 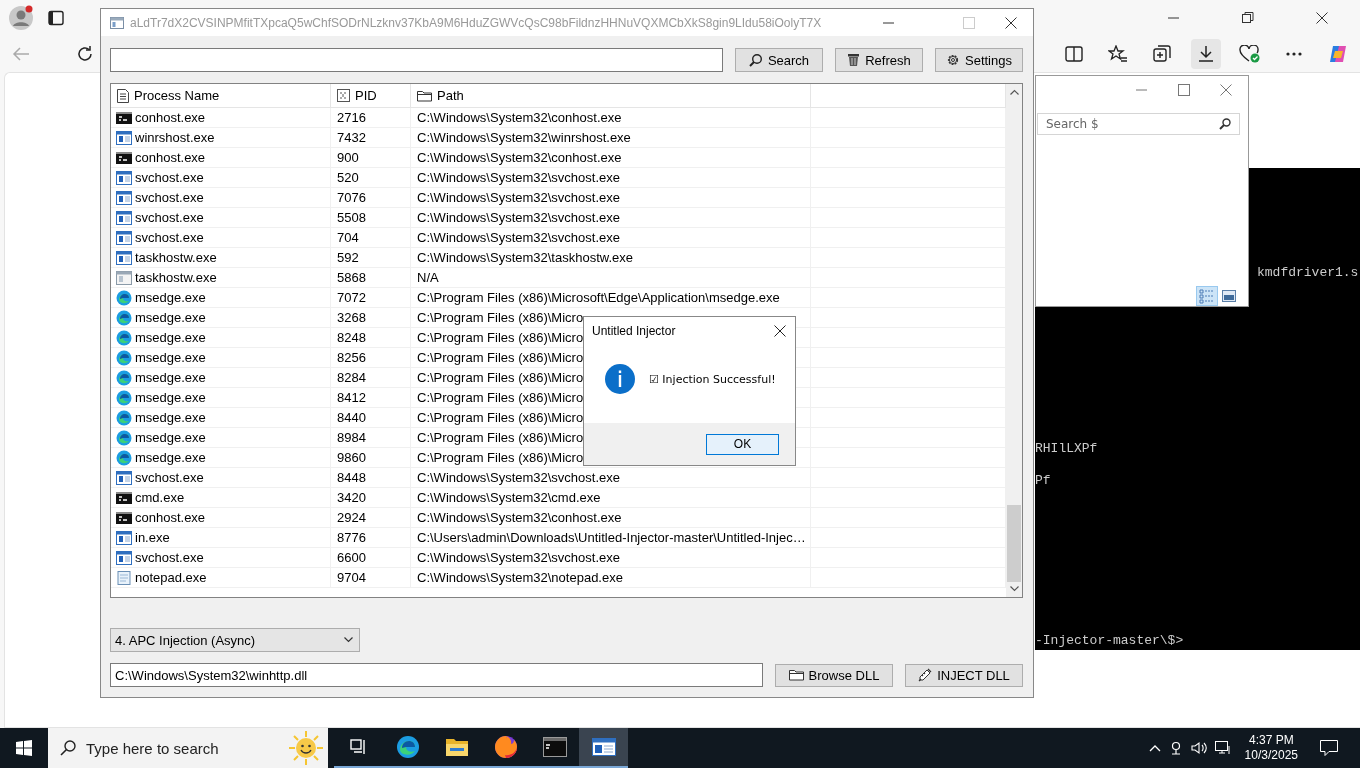 What do you see at coordinates (351, 117) in the screenshot?
I see `pid-text: 2716` at bounding box center [351, 117].